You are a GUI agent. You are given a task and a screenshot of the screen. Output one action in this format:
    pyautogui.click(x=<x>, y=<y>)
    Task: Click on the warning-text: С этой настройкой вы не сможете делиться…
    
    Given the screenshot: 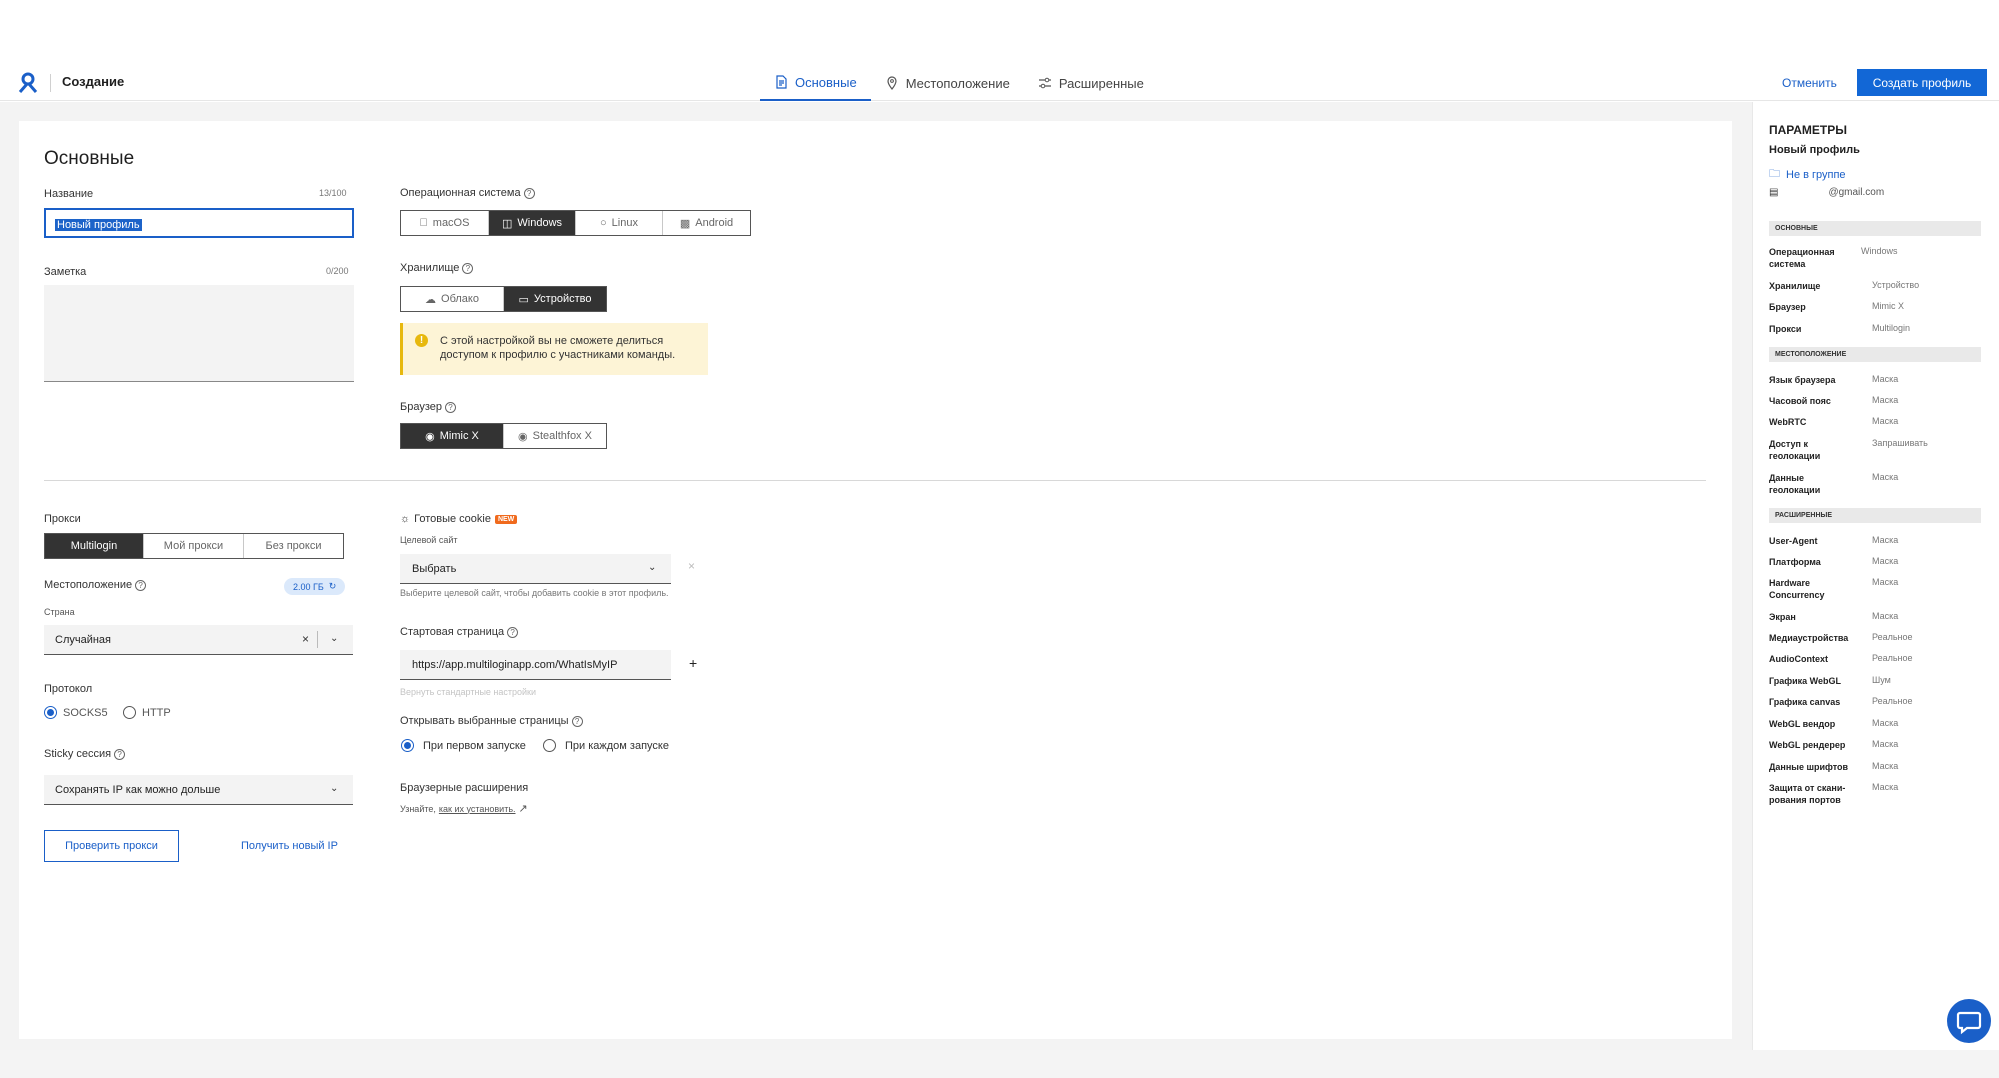 What is the action you would take?
    pyautogui.click(x=558, y=348)
    